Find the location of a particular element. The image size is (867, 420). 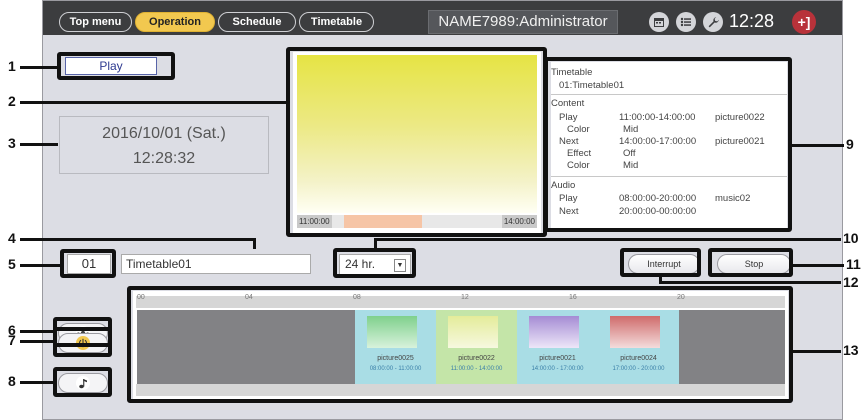

callout-5: 5 is located at coordinates (12, 264).